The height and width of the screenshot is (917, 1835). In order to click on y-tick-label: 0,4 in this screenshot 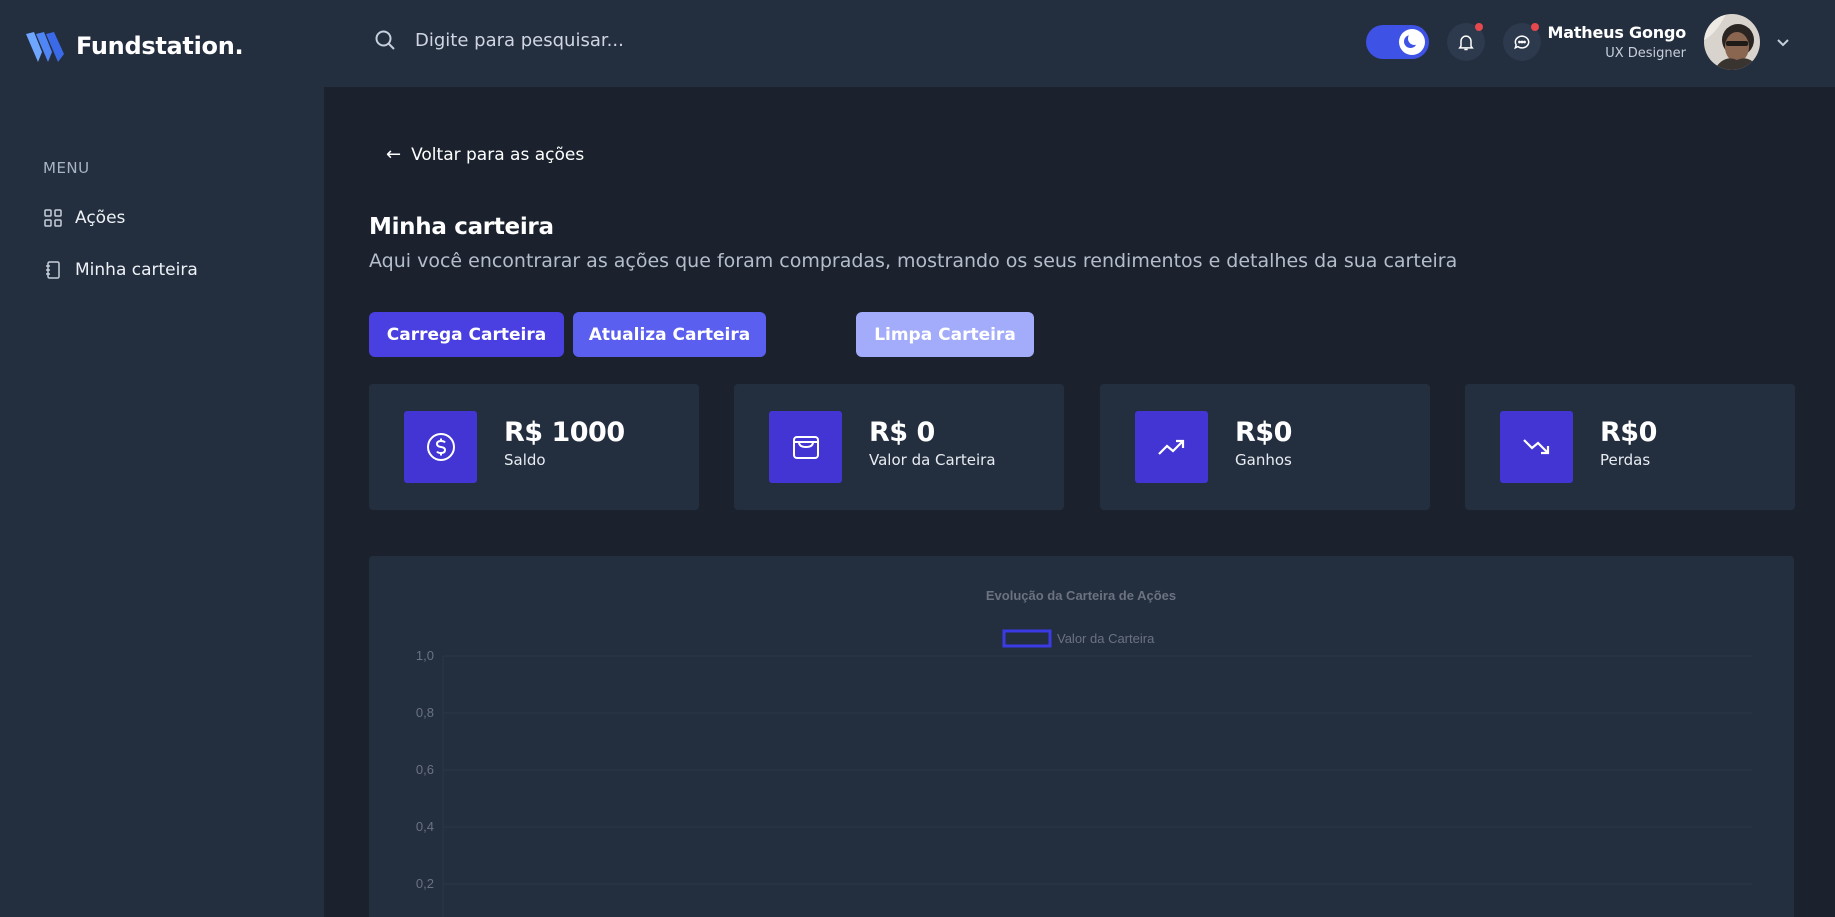, I will do `click(425, 826)`.